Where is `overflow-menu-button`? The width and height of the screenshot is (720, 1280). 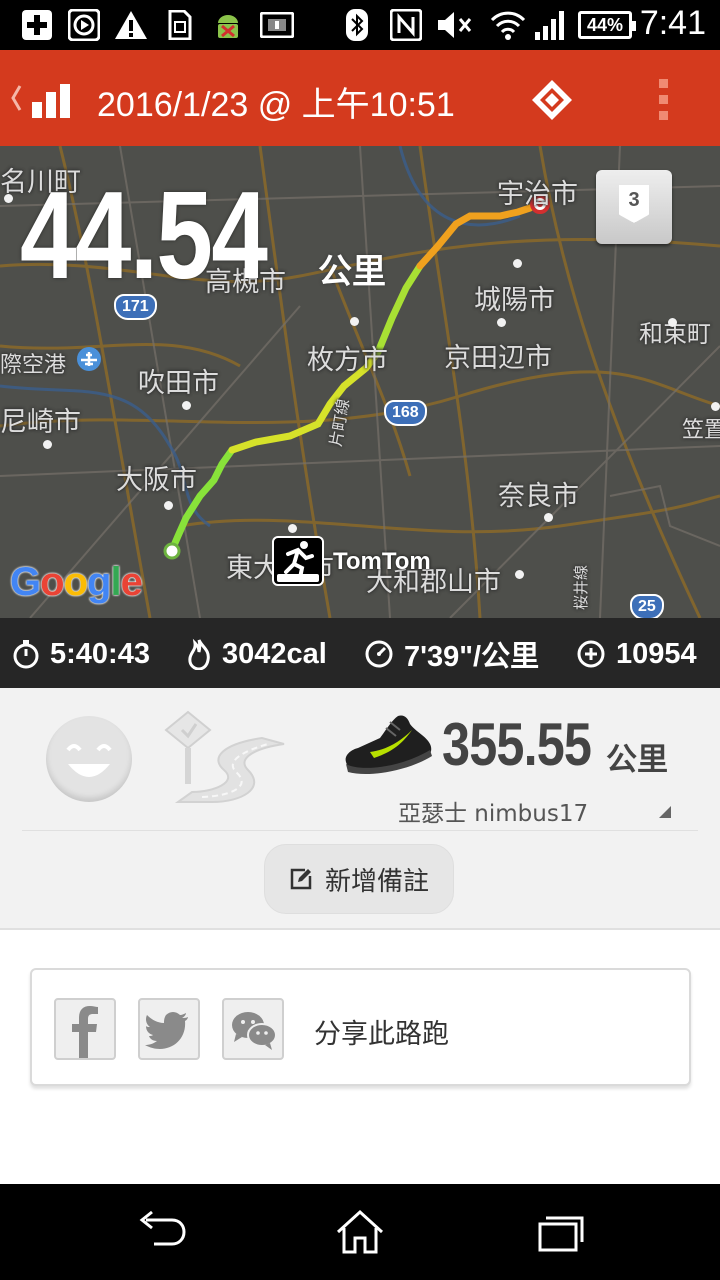 overflow-menu-button is located at coordinates (664, 100).